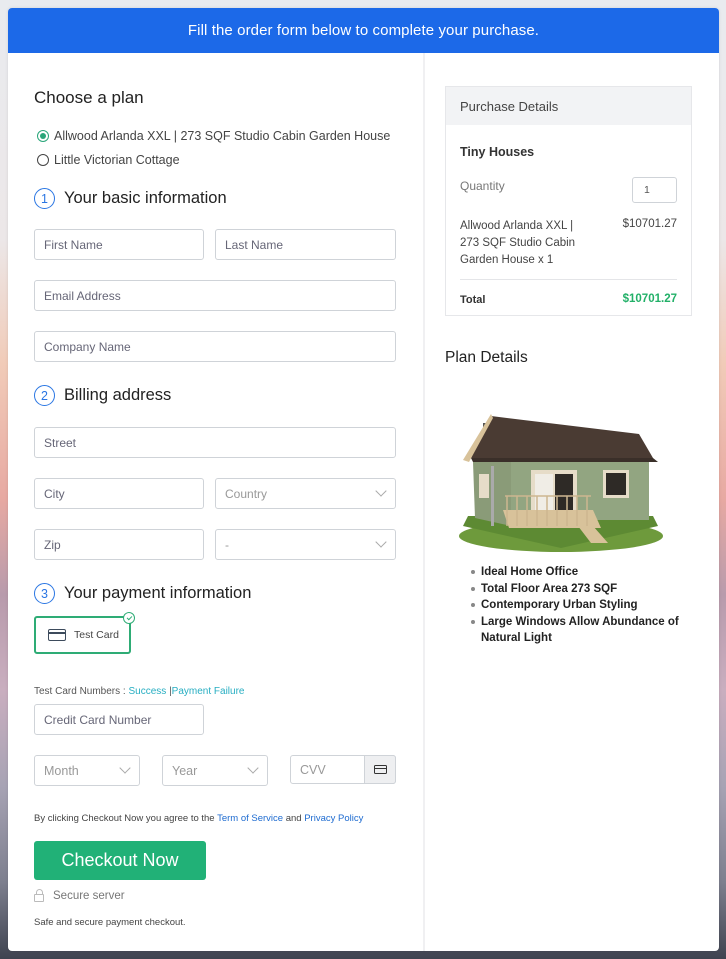 The height and width of the screenshot is (959, 726). I want to click on selected-value: Year, so click(185, 770).